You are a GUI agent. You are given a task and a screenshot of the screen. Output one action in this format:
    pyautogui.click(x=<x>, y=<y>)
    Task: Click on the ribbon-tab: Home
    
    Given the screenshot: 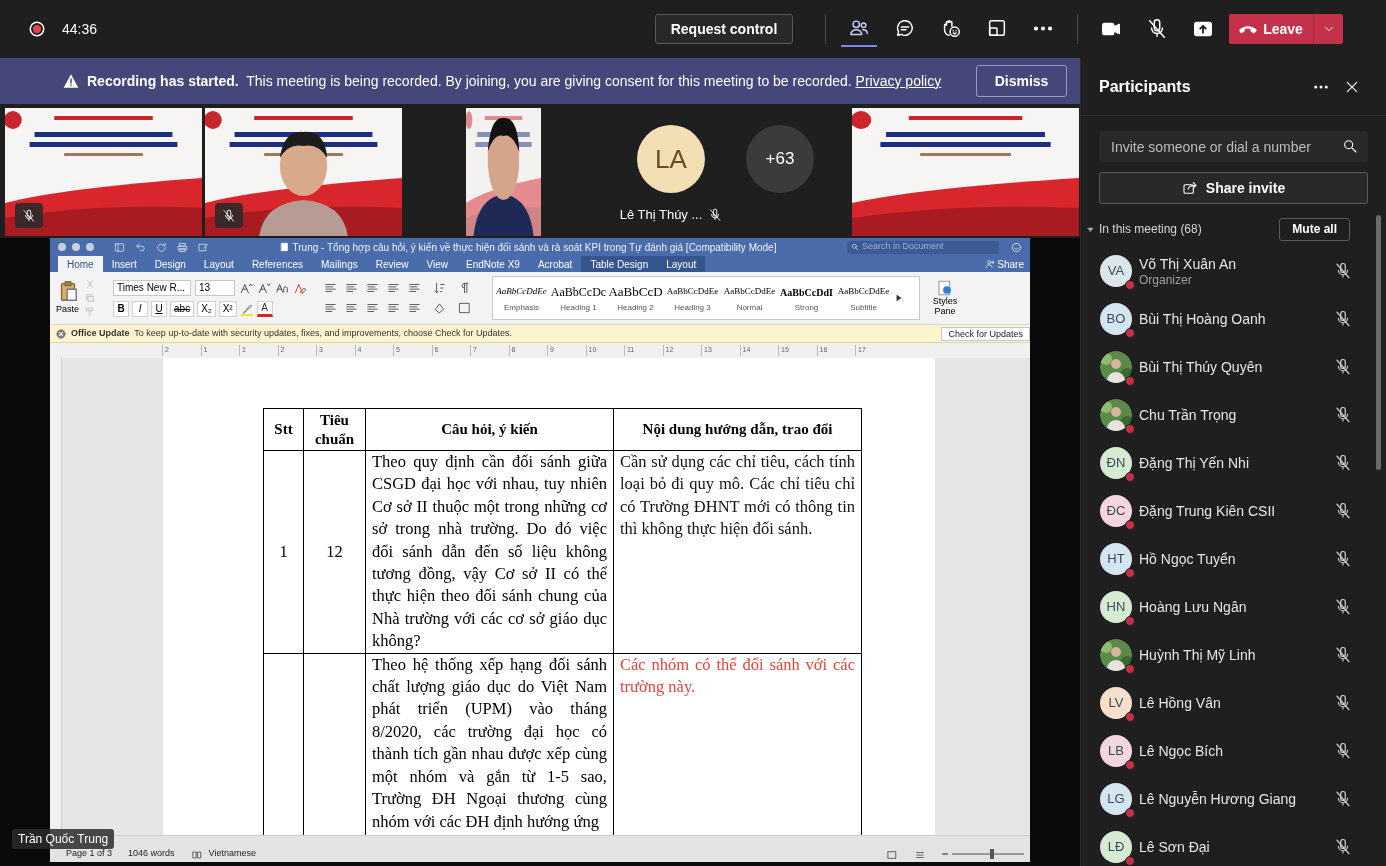 What is the action you would take?
    pyautogui.click(x=80, y=264)
    